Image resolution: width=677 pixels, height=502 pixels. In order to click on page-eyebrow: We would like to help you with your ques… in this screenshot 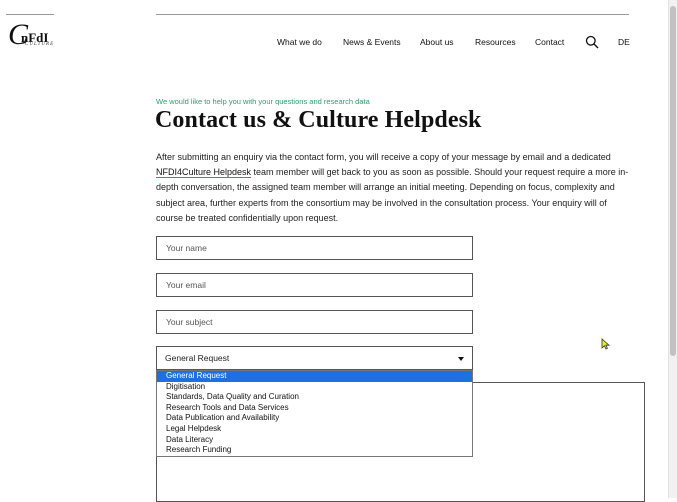, I will do `click(263, 101)`.